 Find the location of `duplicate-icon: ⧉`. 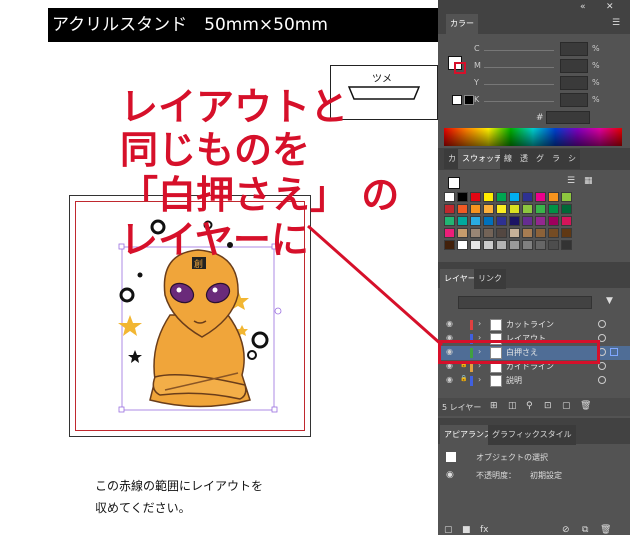

duplicate-icon: ⧉ is located at coordinates (585, 530).